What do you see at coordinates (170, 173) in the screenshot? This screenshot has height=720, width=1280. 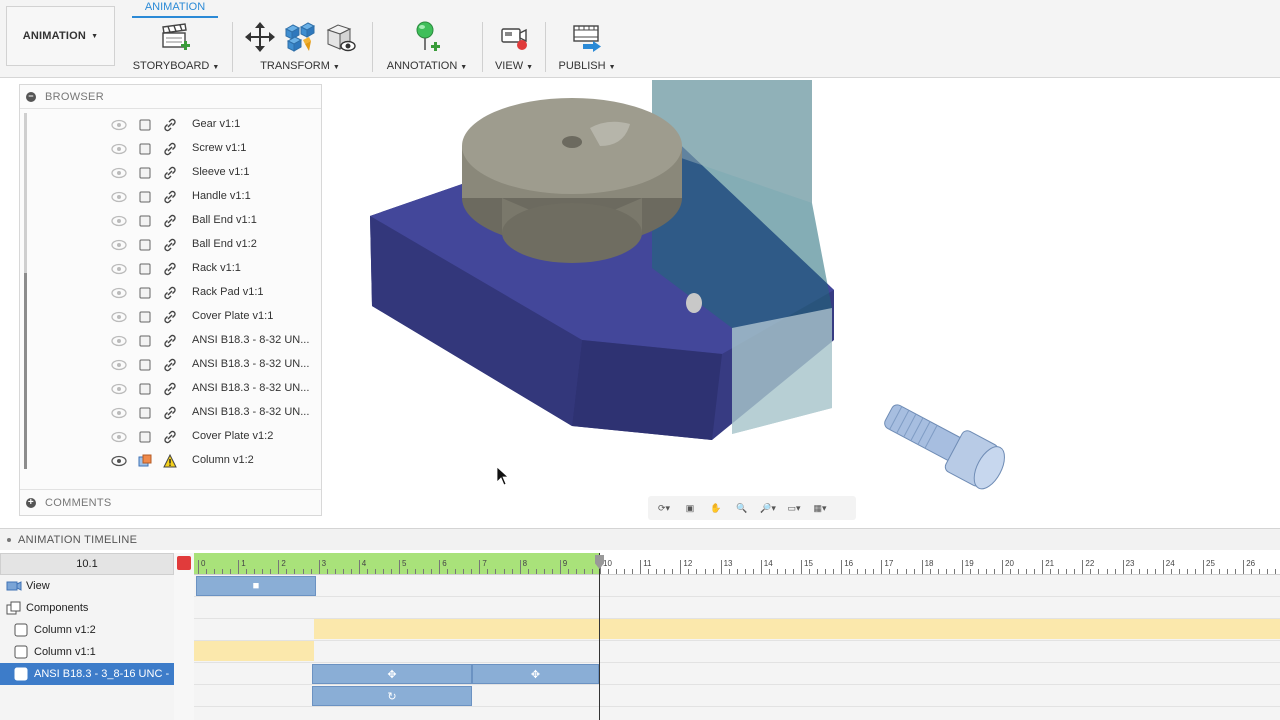 I see `browser-item: Sleeve v1:1` at bounding box center [170, 173].